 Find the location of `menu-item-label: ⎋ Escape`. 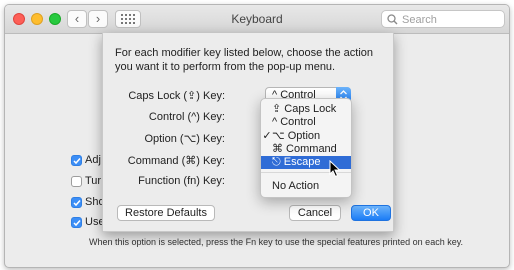

menu-item-label: ⎋ Escape is located at coordinates (296, 162).